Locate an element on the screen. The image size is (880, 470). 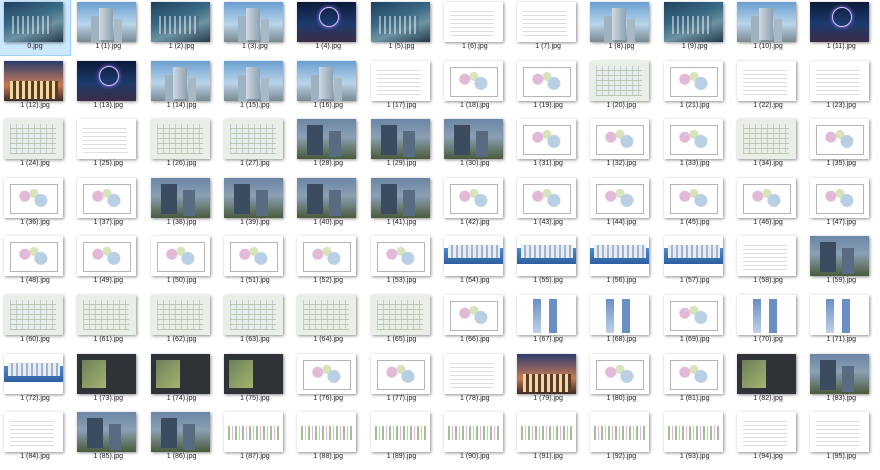
file-item: 1 (70).jpg is located at coordinates (768, 320).